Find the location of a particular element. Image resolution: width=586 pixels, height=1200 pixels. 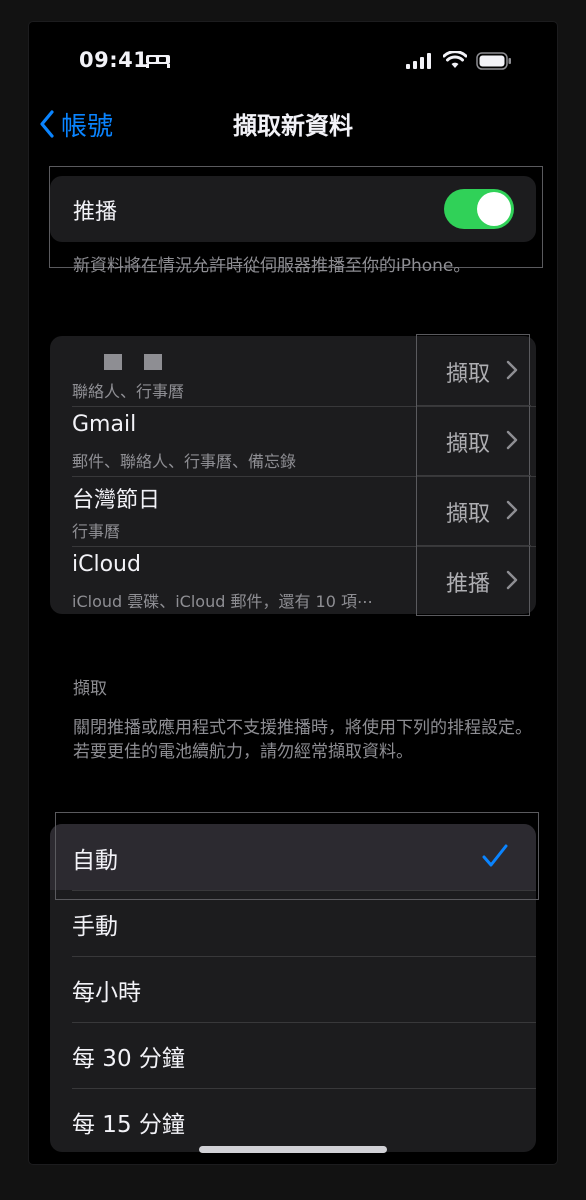

account-detail: 聯絡人、行事曆 is located at coordinates (128, 391).